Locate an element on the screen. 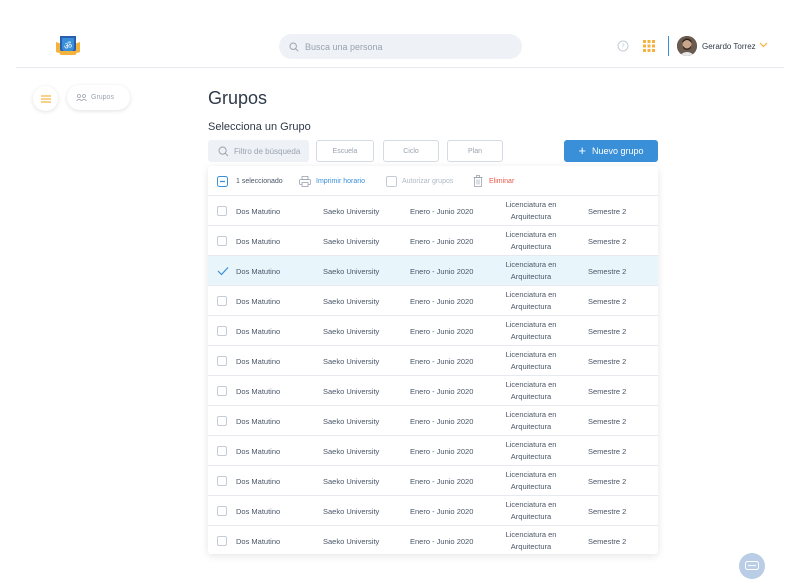 This screenshot has width=800, height=587. header-divider is located at coordinates (400, 67).